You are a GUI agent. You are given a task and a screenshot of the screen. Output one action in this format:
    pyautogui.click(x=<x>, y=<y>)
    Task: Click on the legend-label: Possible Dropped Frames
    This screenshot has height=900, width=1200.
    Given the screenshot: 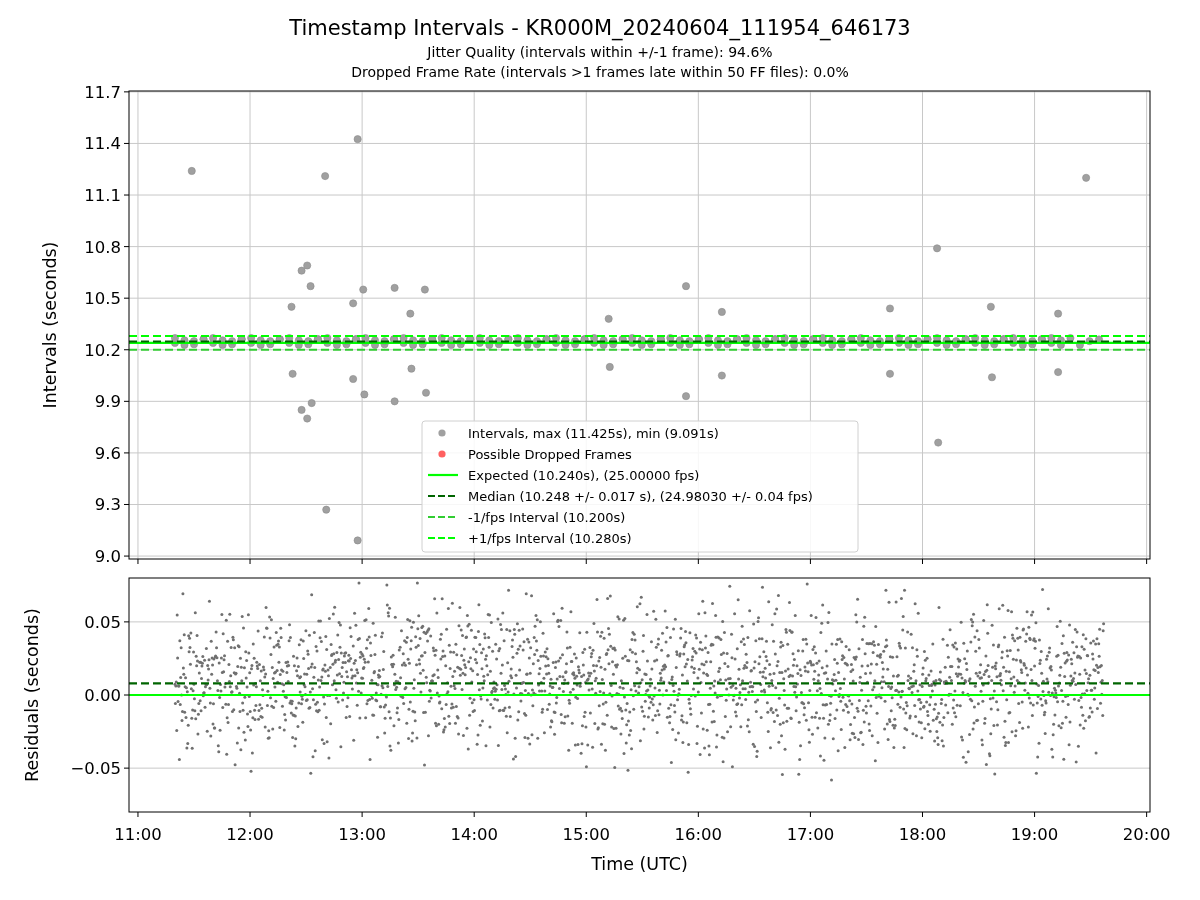 What is the action you would take?
    pyautogui.click(x=550, y=454)
    